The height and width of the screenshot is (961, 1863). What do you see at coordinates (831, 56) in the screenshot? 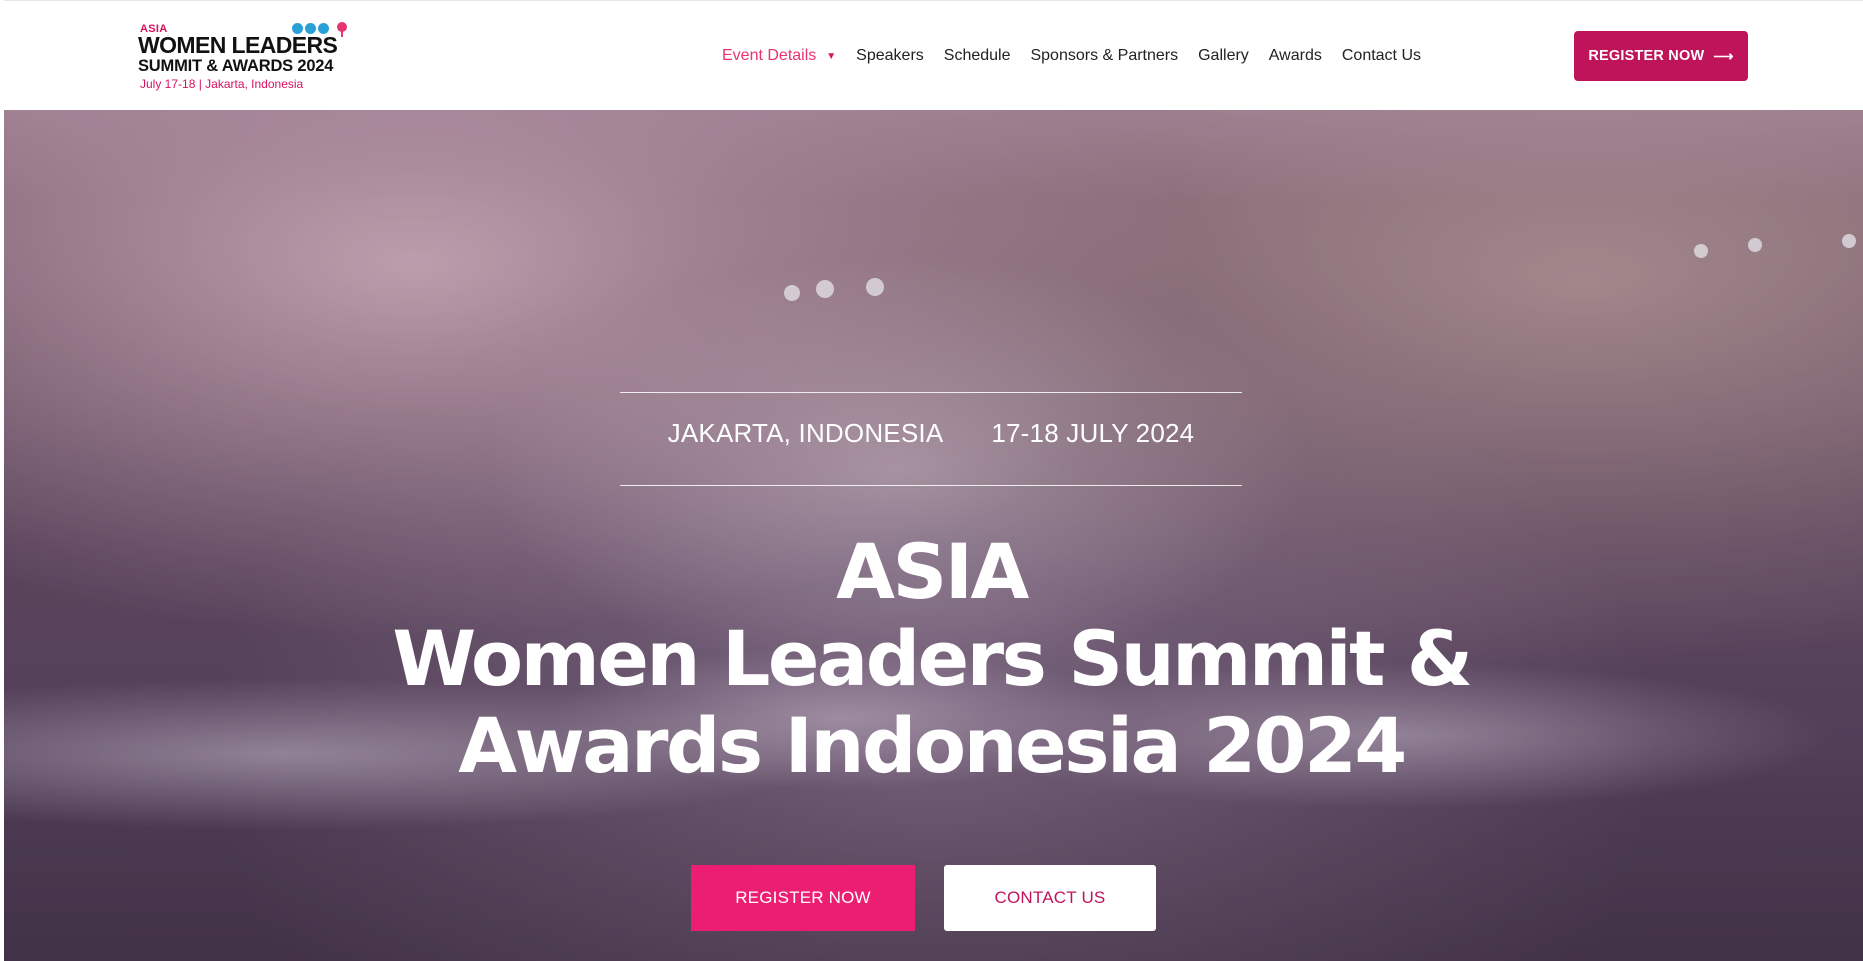
I see `caret-down-icon: ▼` at bounding box center [831, 56].